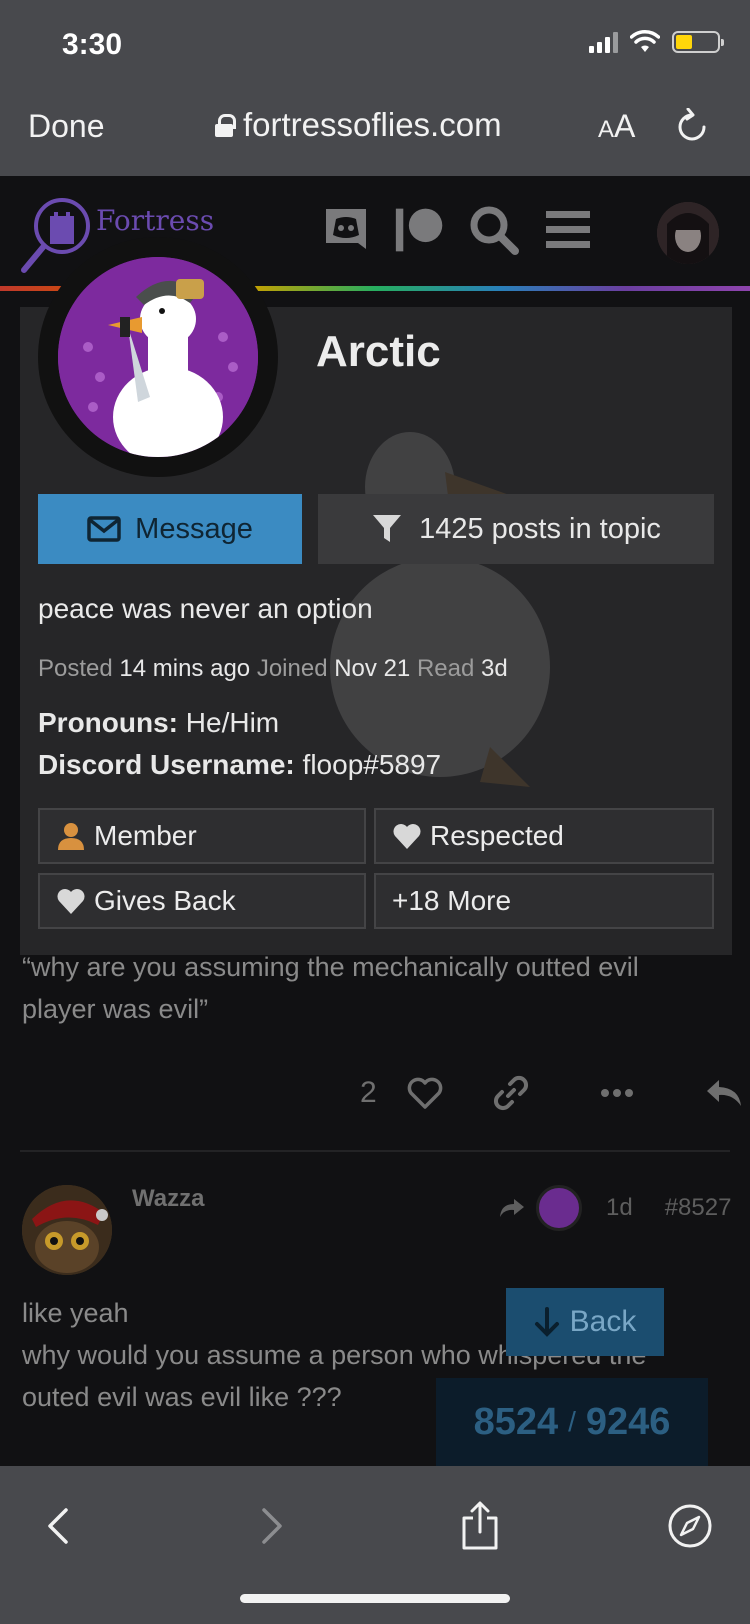 The width and height of the screenshot is (750, 1624). Describe the element at coordinates (66, 126) in the screenshot. I see `done-button: Done` at that location.